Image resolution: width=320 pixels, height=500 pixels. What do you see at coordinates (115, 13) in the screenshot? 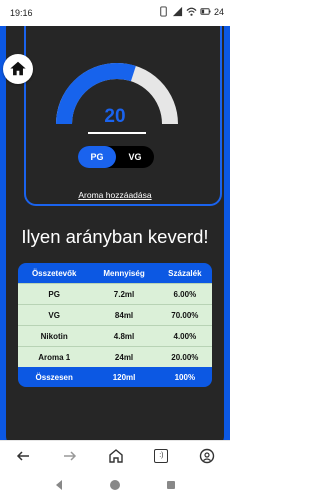
I see `status-bar: 19:16 24` at bounding box center [115, 13].